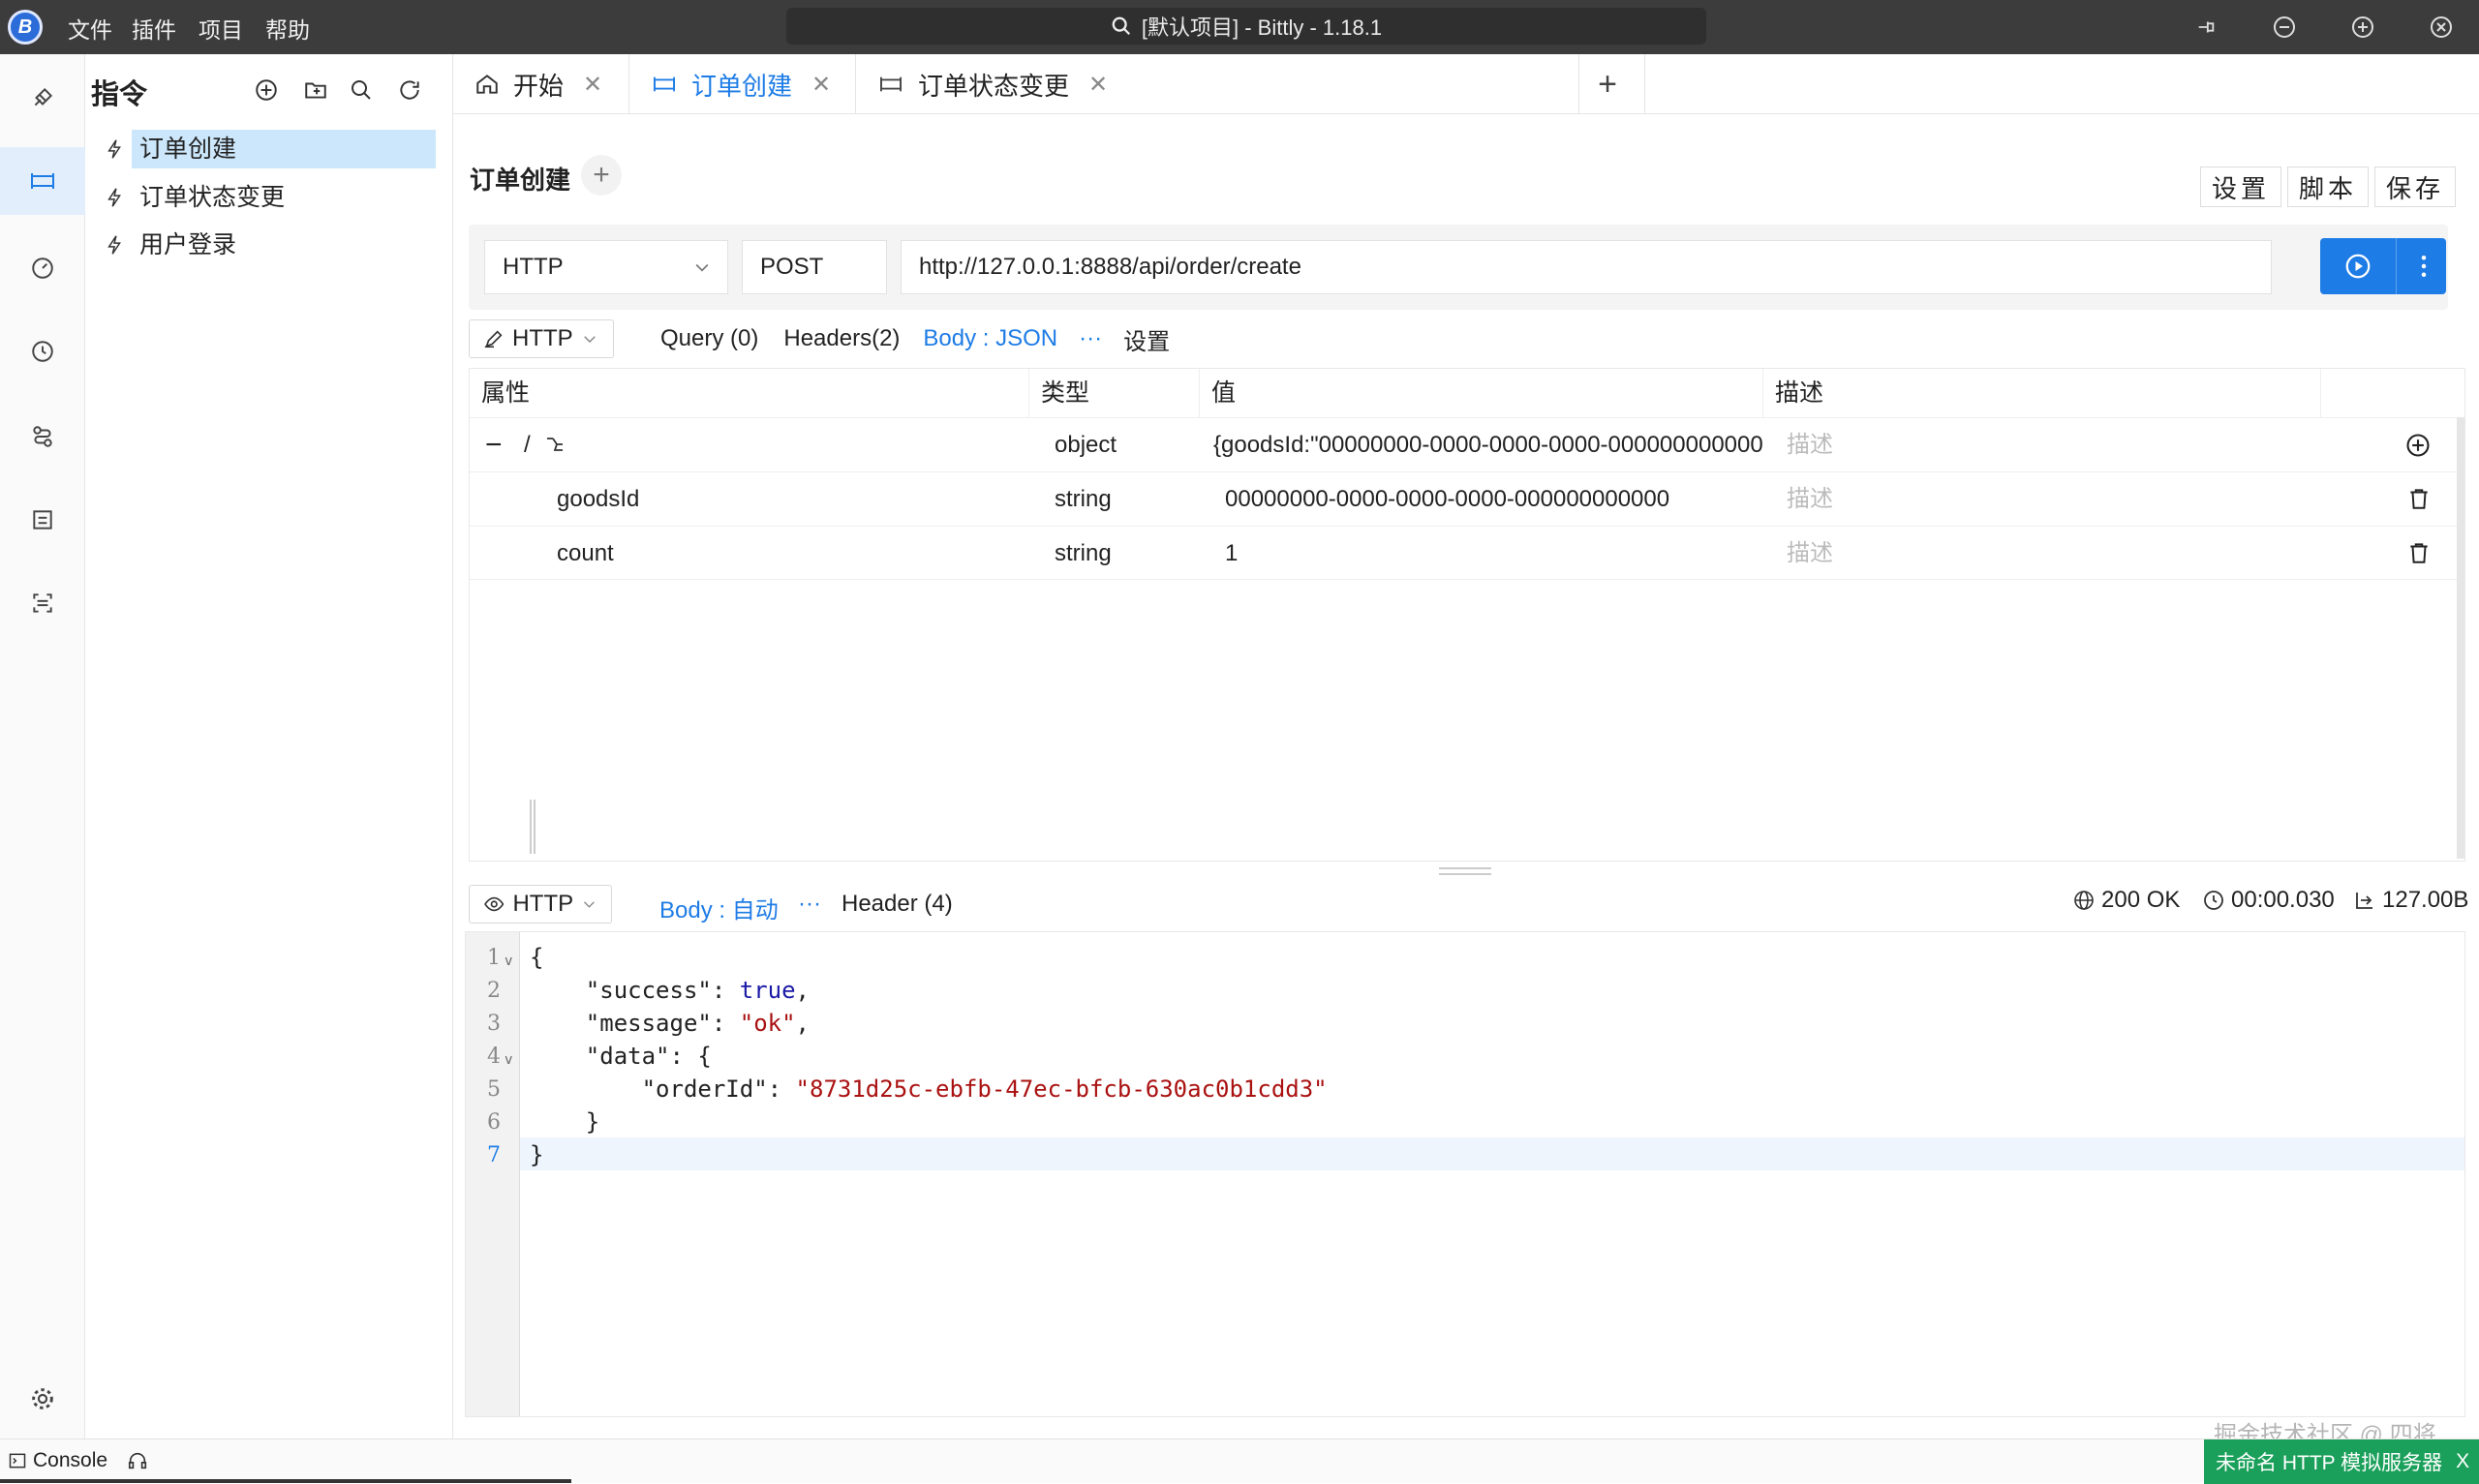 The image size is (2479, 1484). I want to click on activity-api, so click(42, 181).